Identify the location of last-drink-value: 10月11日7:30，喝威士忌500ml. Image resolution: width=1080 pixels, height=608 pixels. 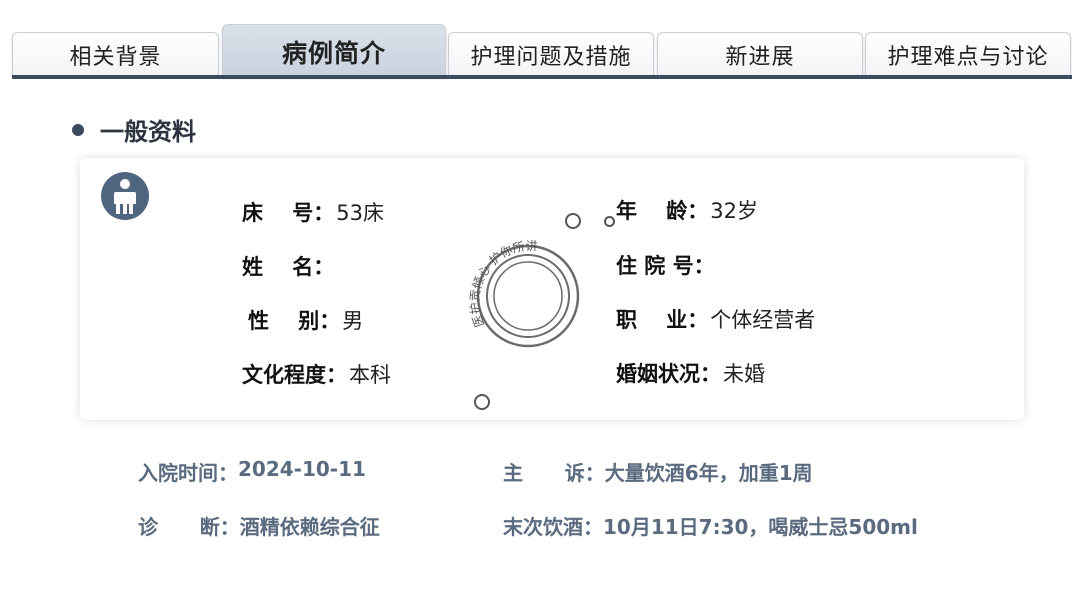
(760, 527).